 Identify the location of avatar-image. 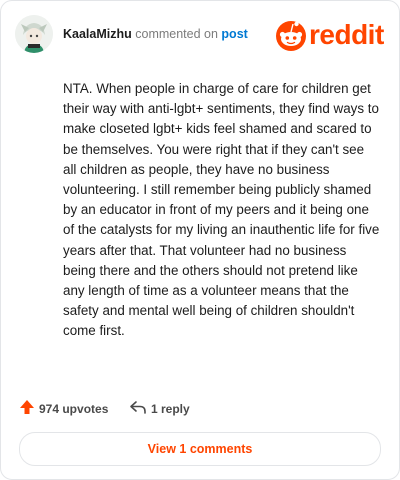
(34, 34).